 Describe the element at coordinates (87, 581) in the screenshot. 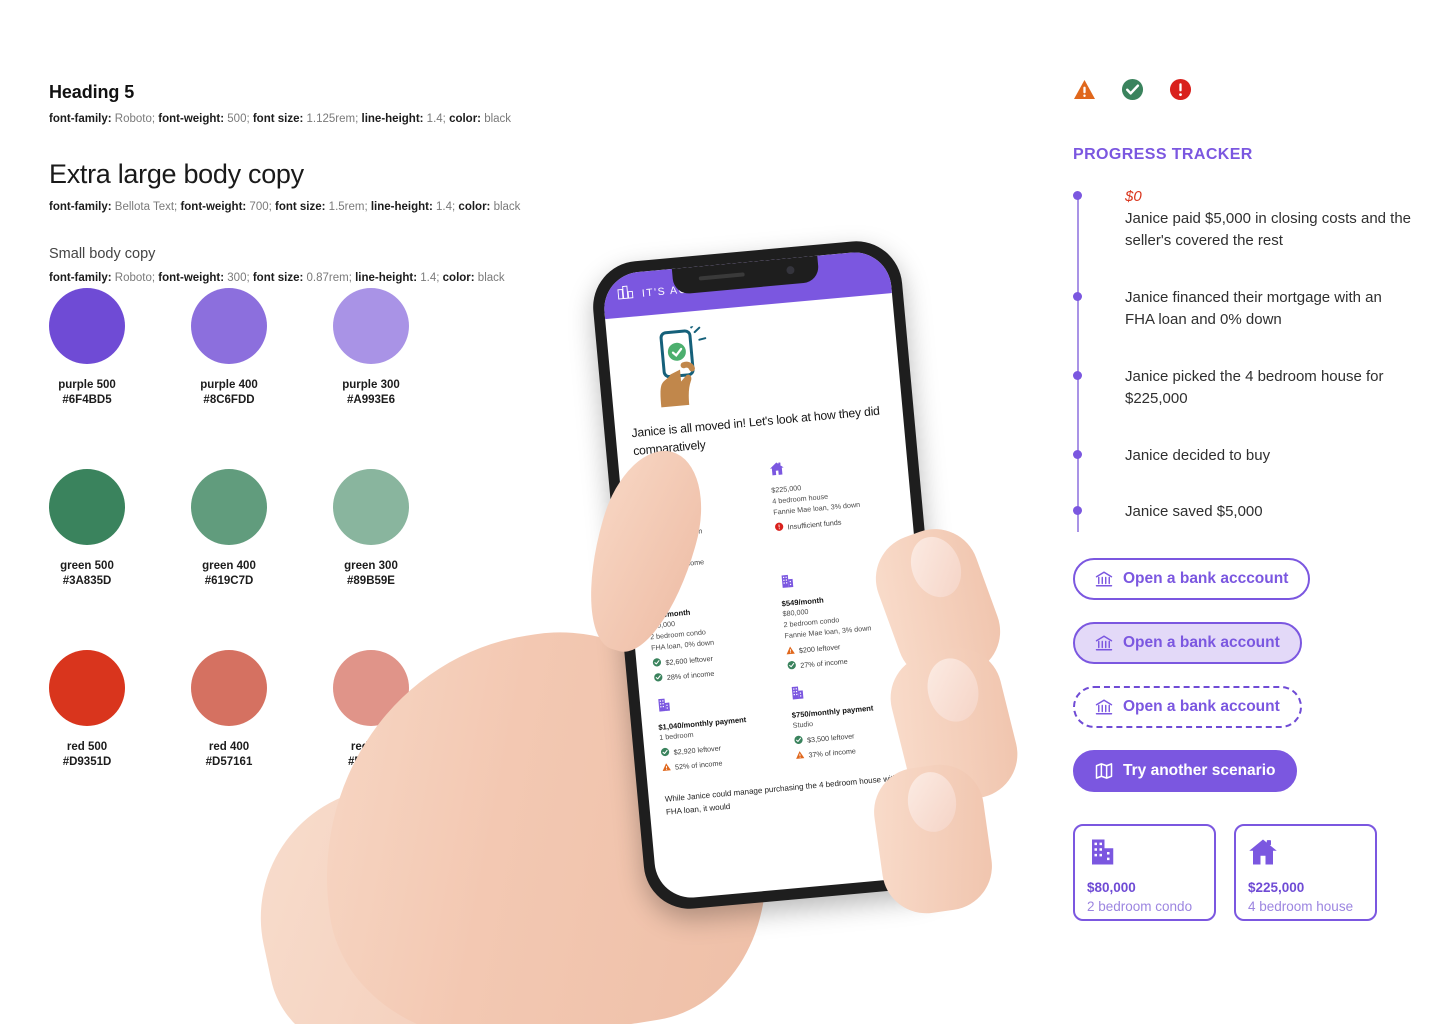

I see `swatch-hex: #3A835D` at that location.